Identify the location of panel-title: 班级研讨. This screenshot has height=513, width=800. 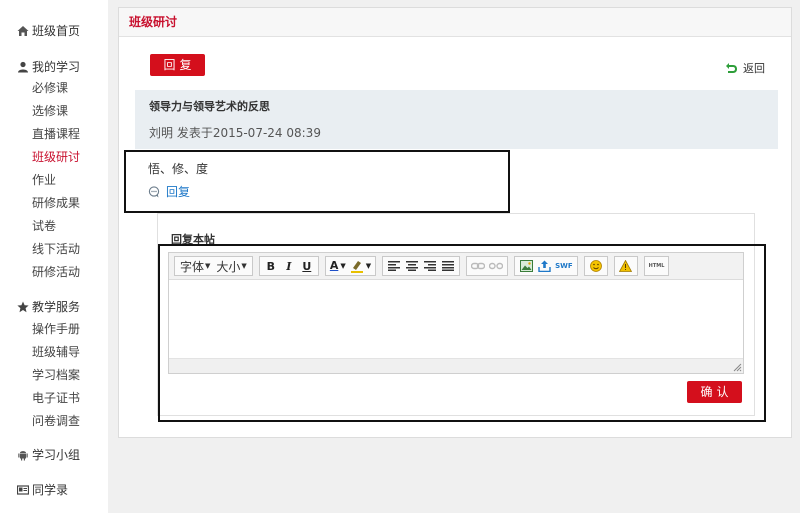
(455, 22).